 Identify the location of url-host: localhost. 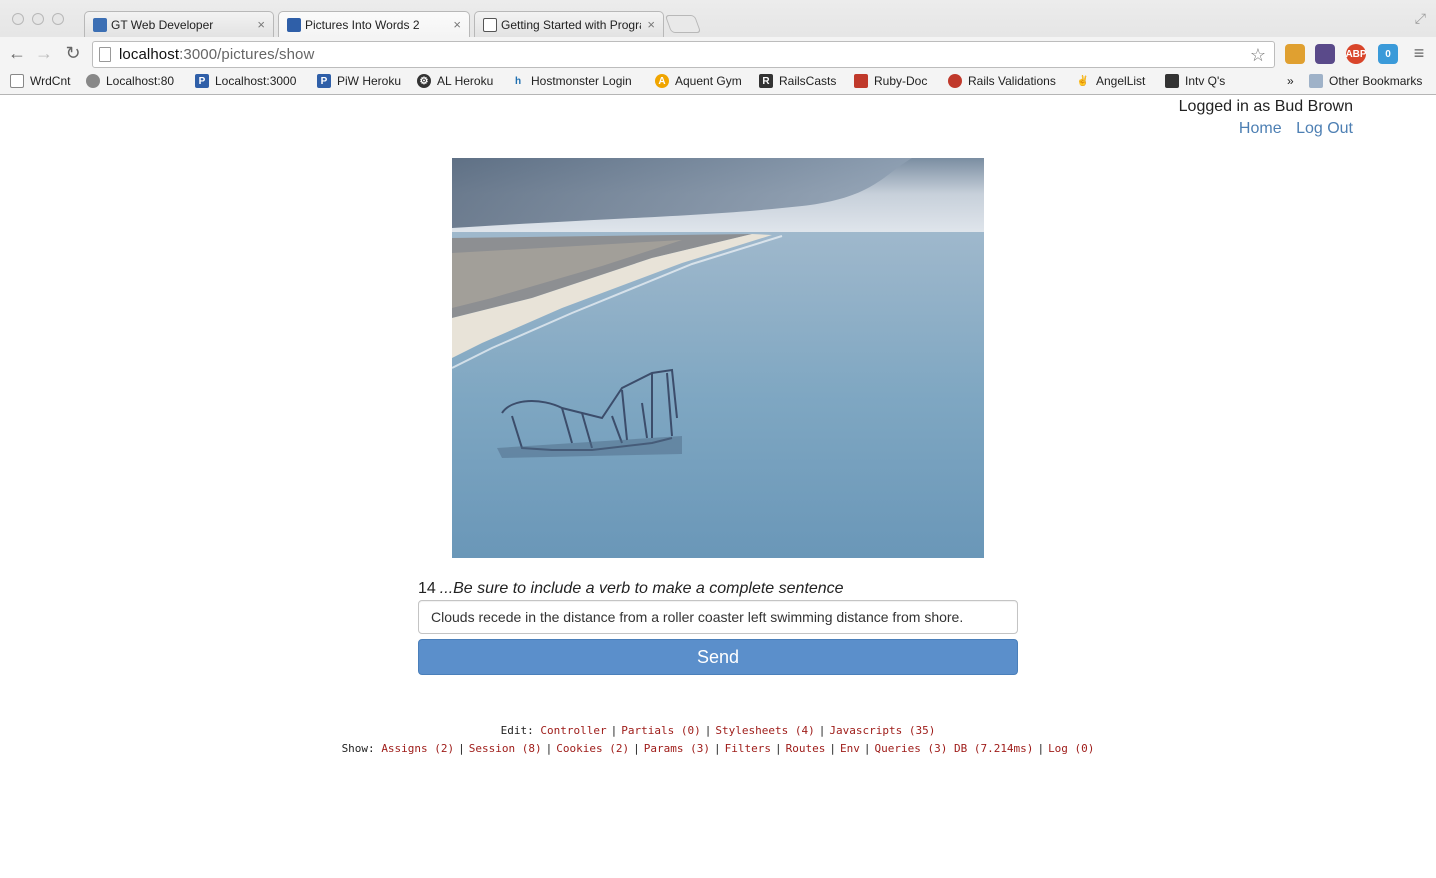
(149, 54).